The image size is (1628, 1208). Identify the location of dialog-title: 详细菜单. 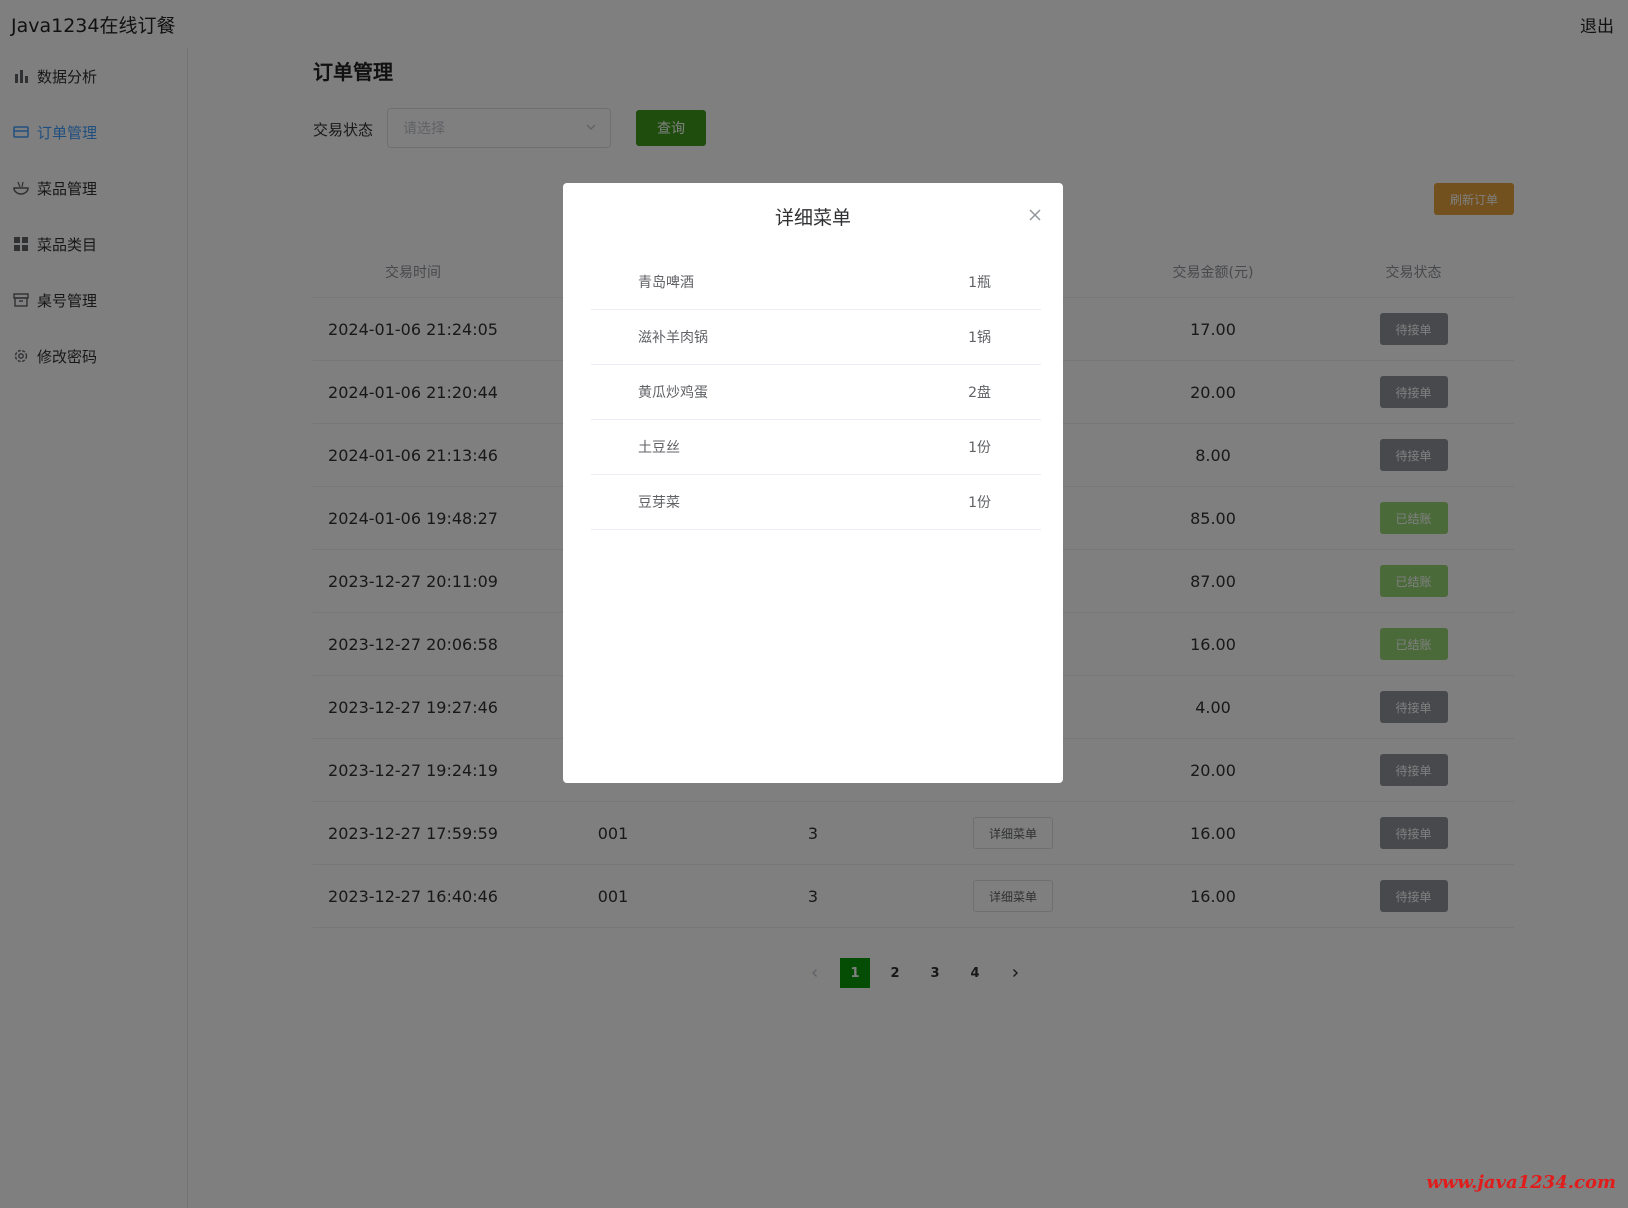
(812, 218).